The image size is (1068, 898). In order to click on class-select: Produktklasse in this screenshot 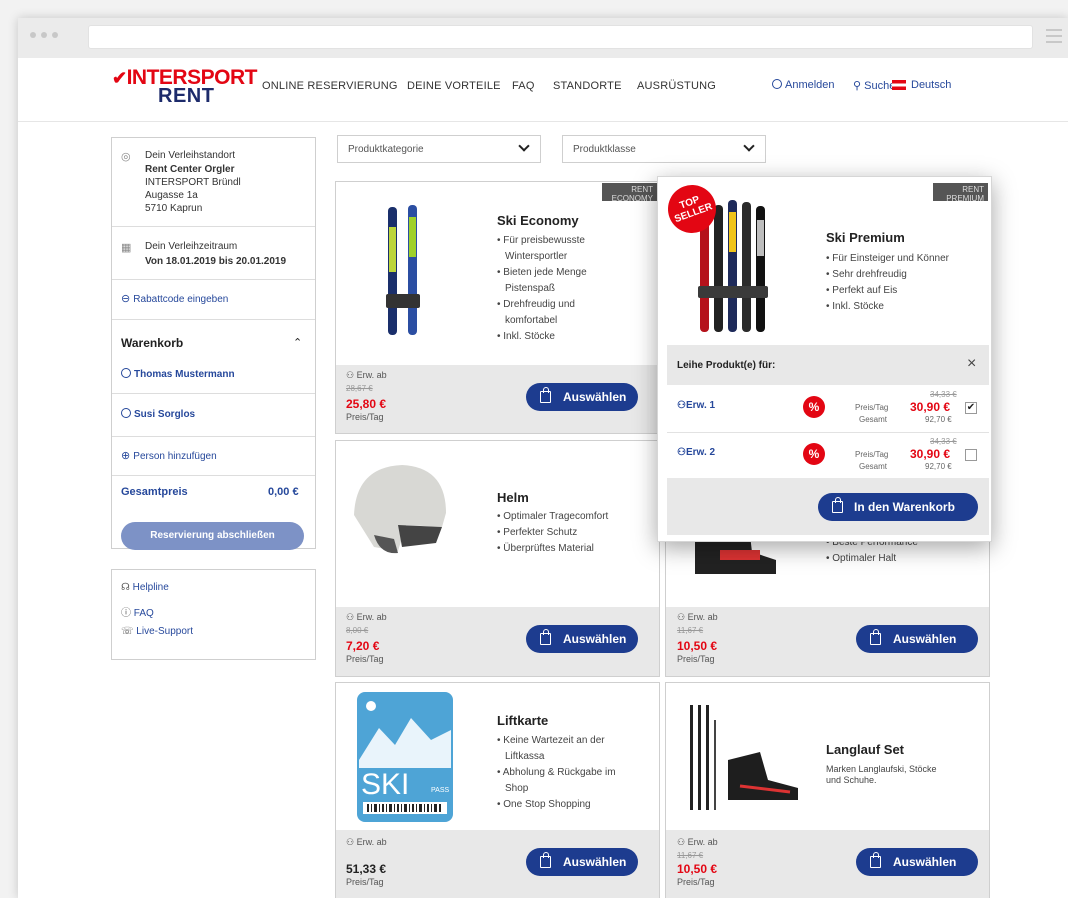, I will do `click(664, 149)`.